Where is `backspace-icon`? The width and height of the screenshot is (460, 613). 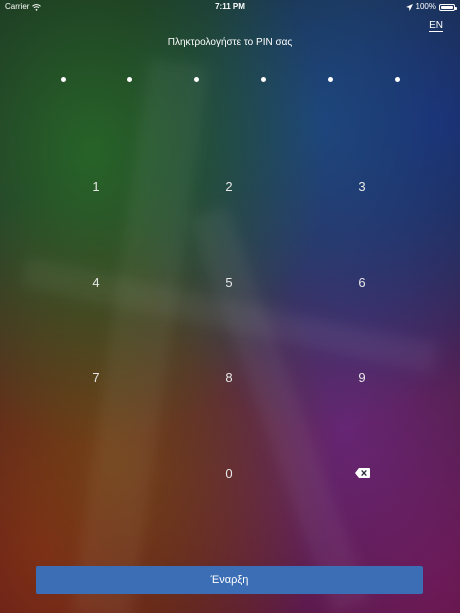 backspace-icon is located at coordinates (362, 473).